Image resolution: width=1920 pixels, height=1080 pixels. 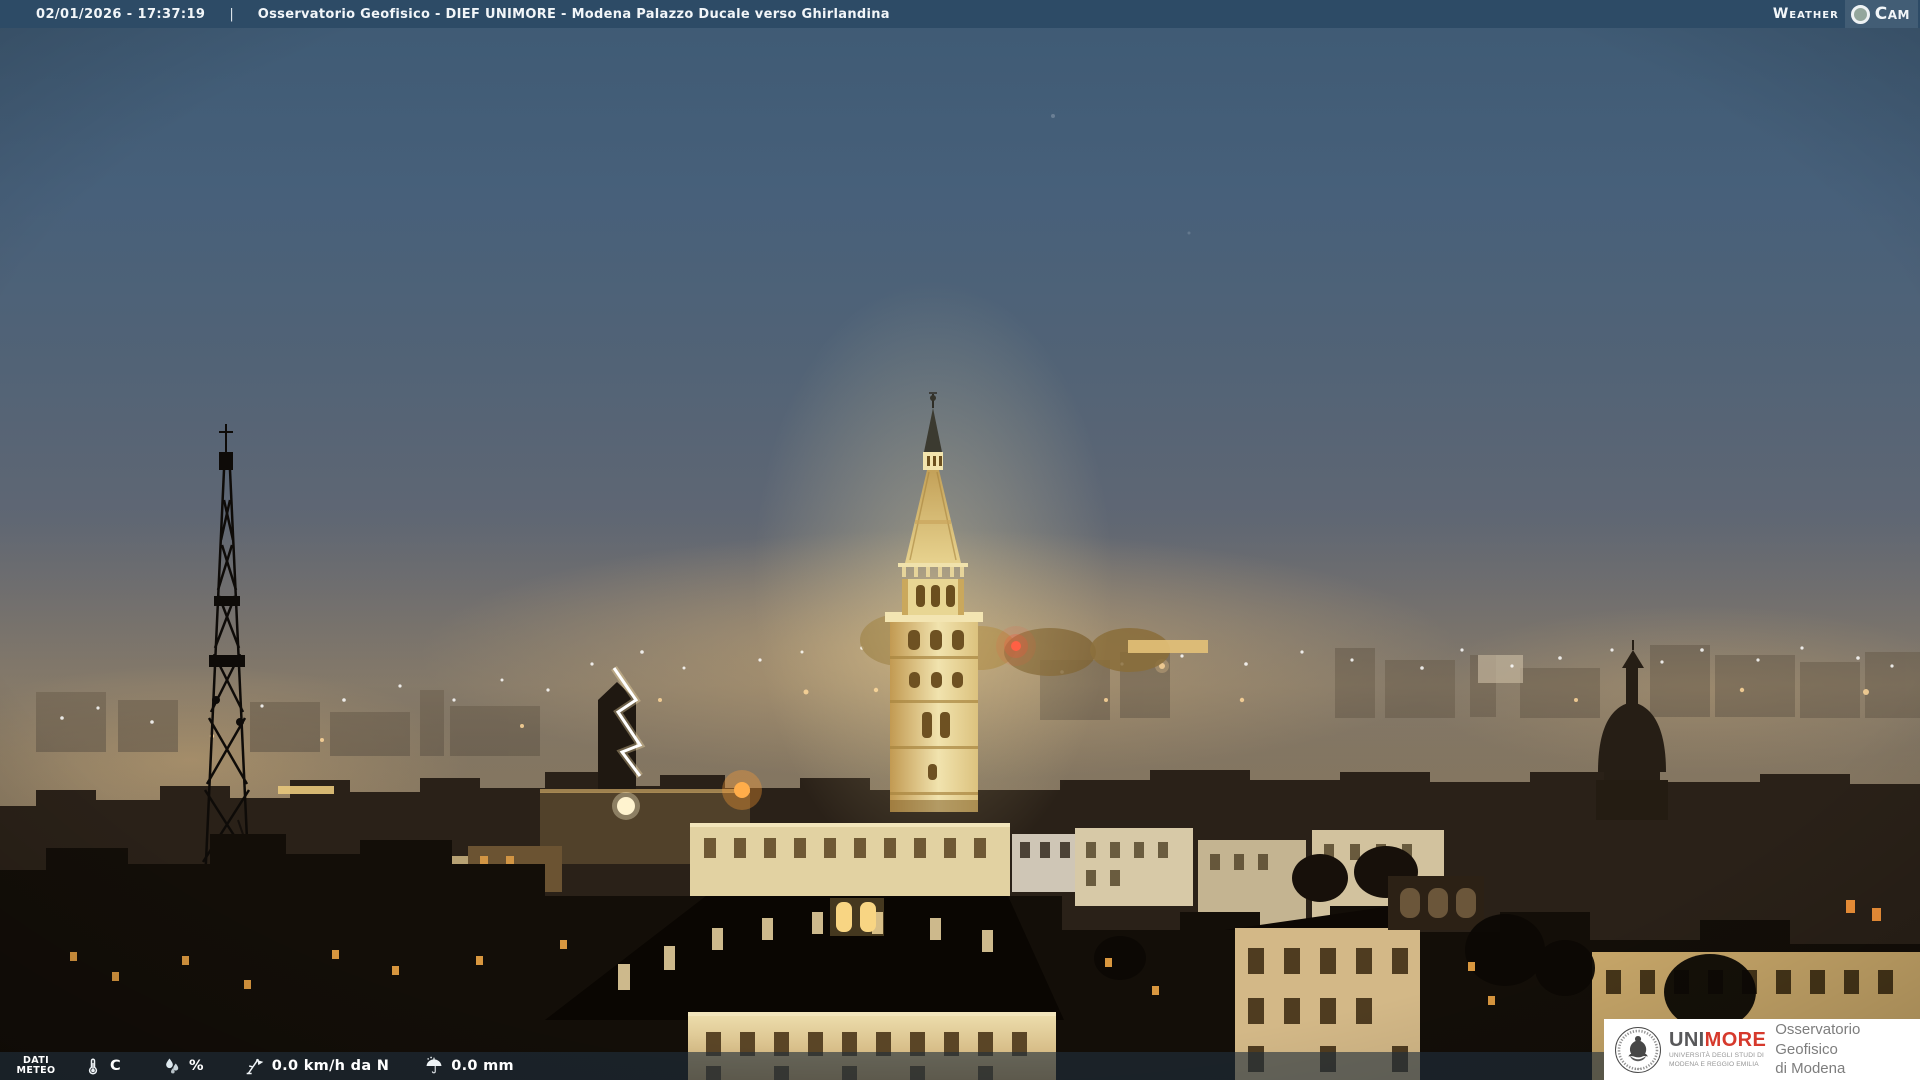 What do you see at coordinates (434, 1066) in the screenshot?
I see `umbrella-icon` at bounding box center [434, 1066].